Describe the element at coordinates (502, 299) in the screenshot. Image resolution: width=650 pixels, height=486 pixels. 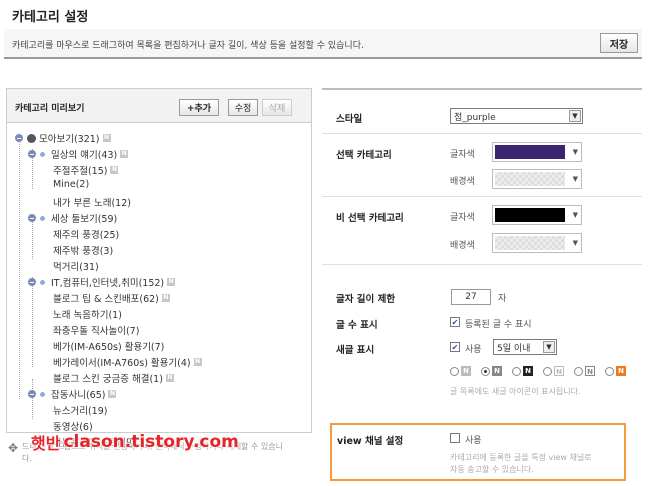
I see `length-unit: 자` at that location.